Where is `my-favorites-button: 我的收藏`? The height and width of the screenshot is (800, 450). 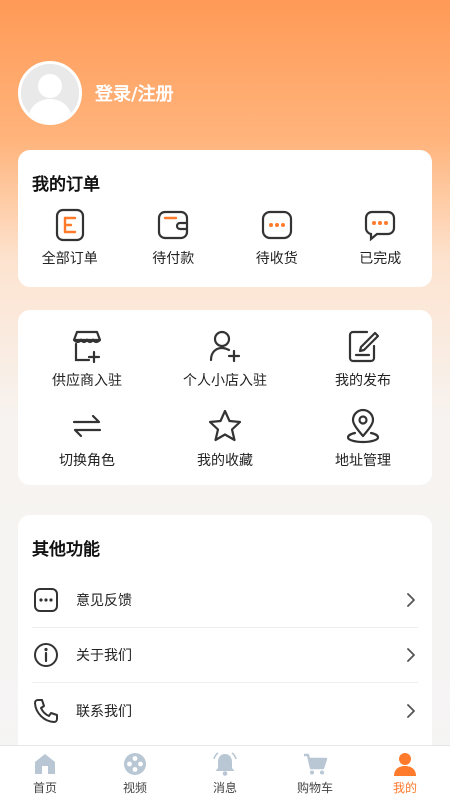 my-favorites-button: 我的收藏 is located at coordinates (225, 439).